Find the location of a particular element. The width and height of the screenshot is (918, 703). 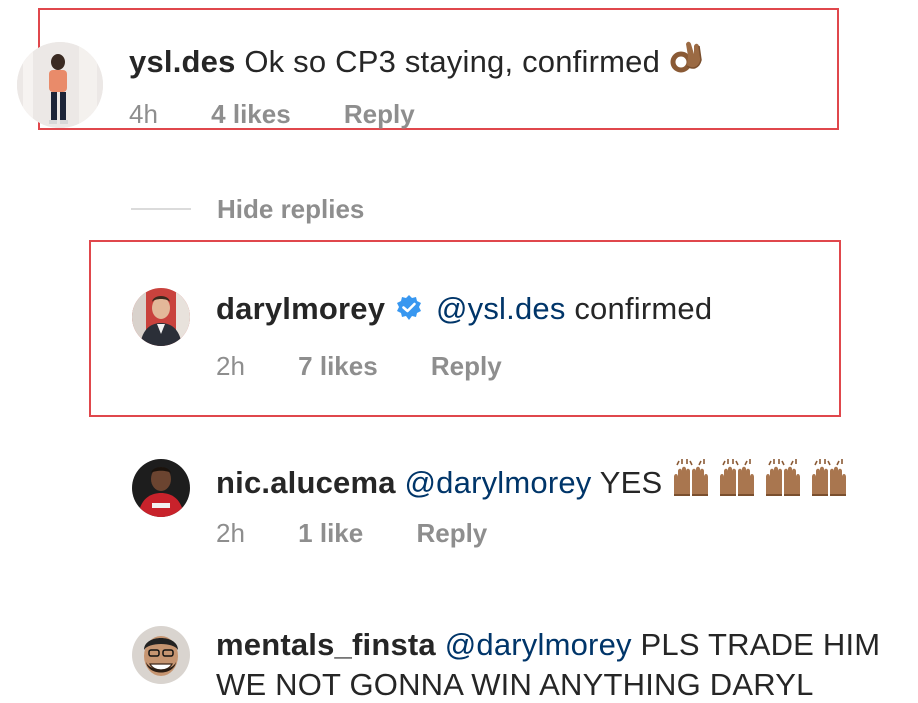

avatar-person-icon is located at coordinates (60, 85).